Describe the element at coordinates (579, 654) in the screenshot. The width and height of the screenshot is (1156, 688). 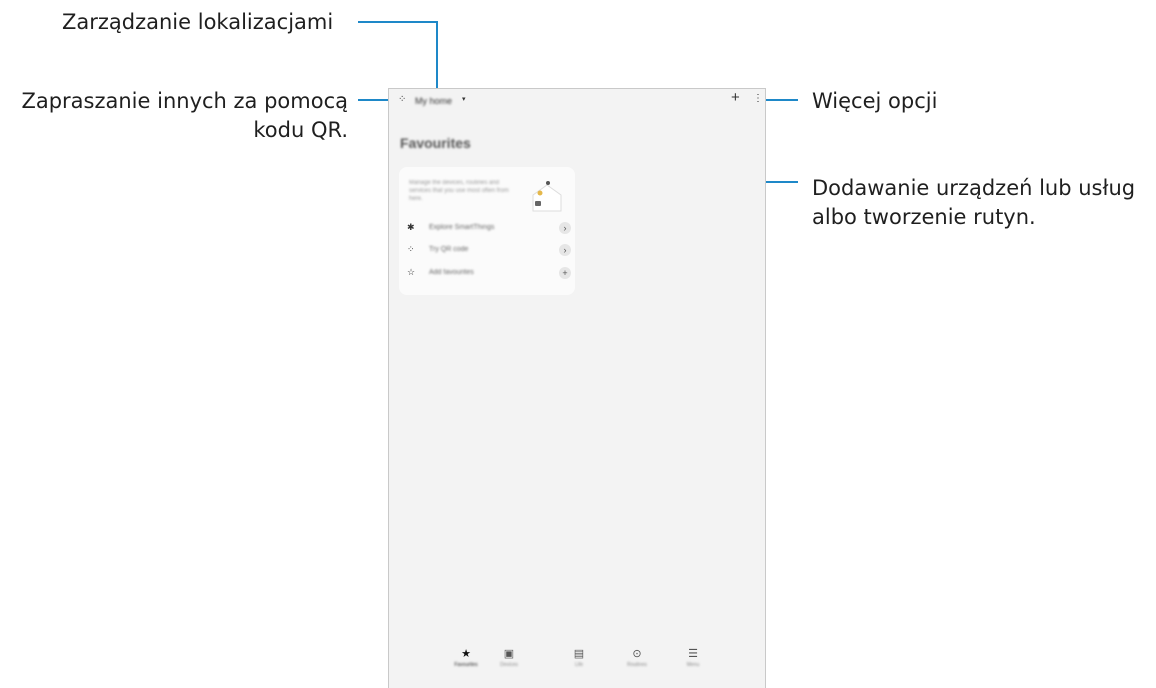
I see `life-icon: ▤` at that location.